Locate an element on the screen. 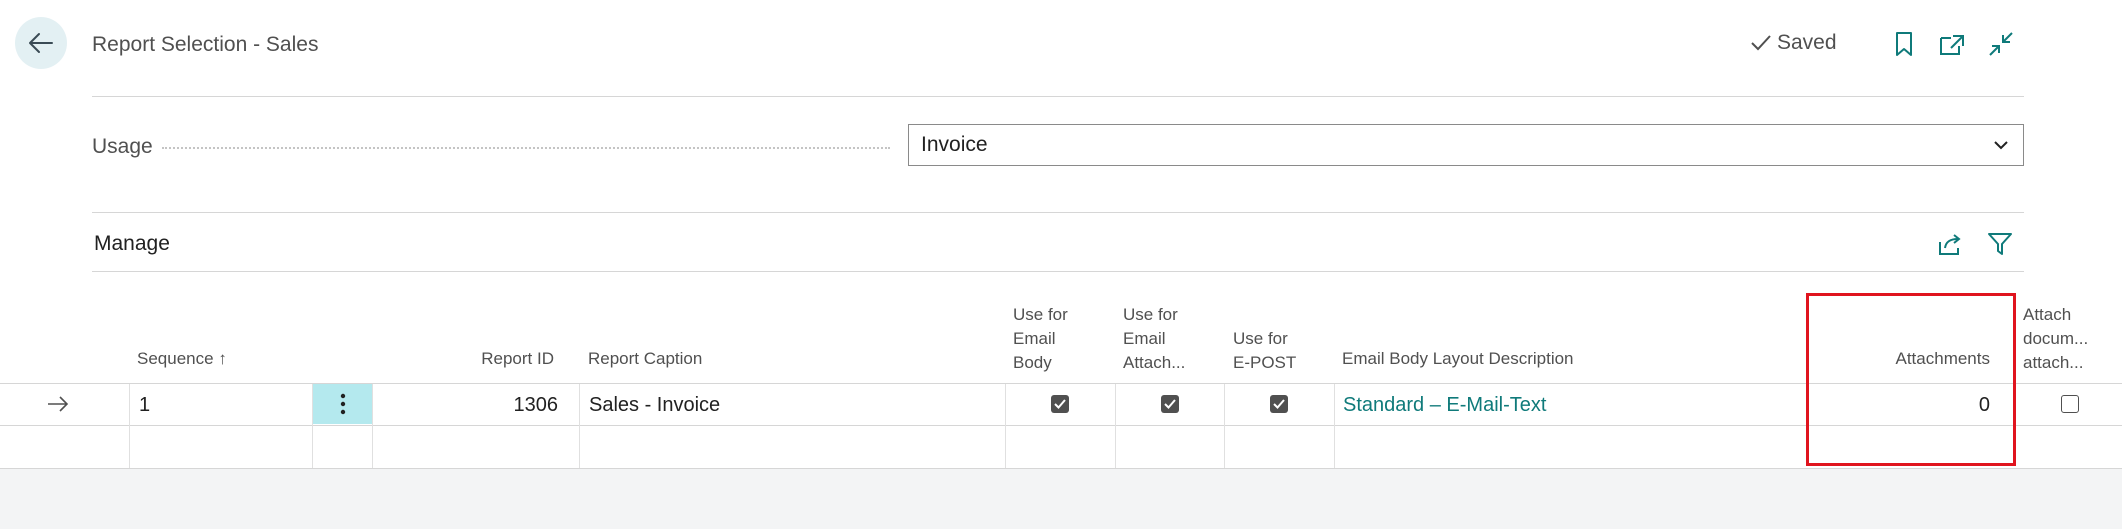 This screenshot has height=529, width=2122. share-button is located at coordinates (1951, 244).